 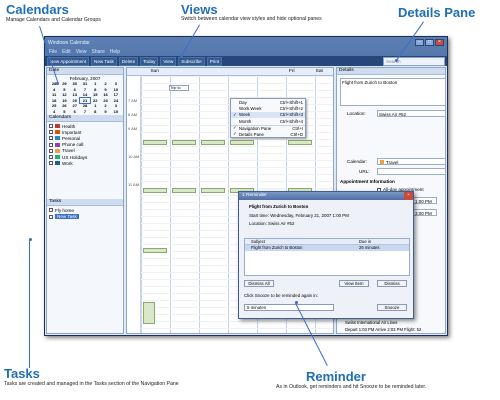 What do you see at coordinates (191, 61) in the screenshot?
I see `subscribe-button: Subscribe` at bounding box center [191, 61].